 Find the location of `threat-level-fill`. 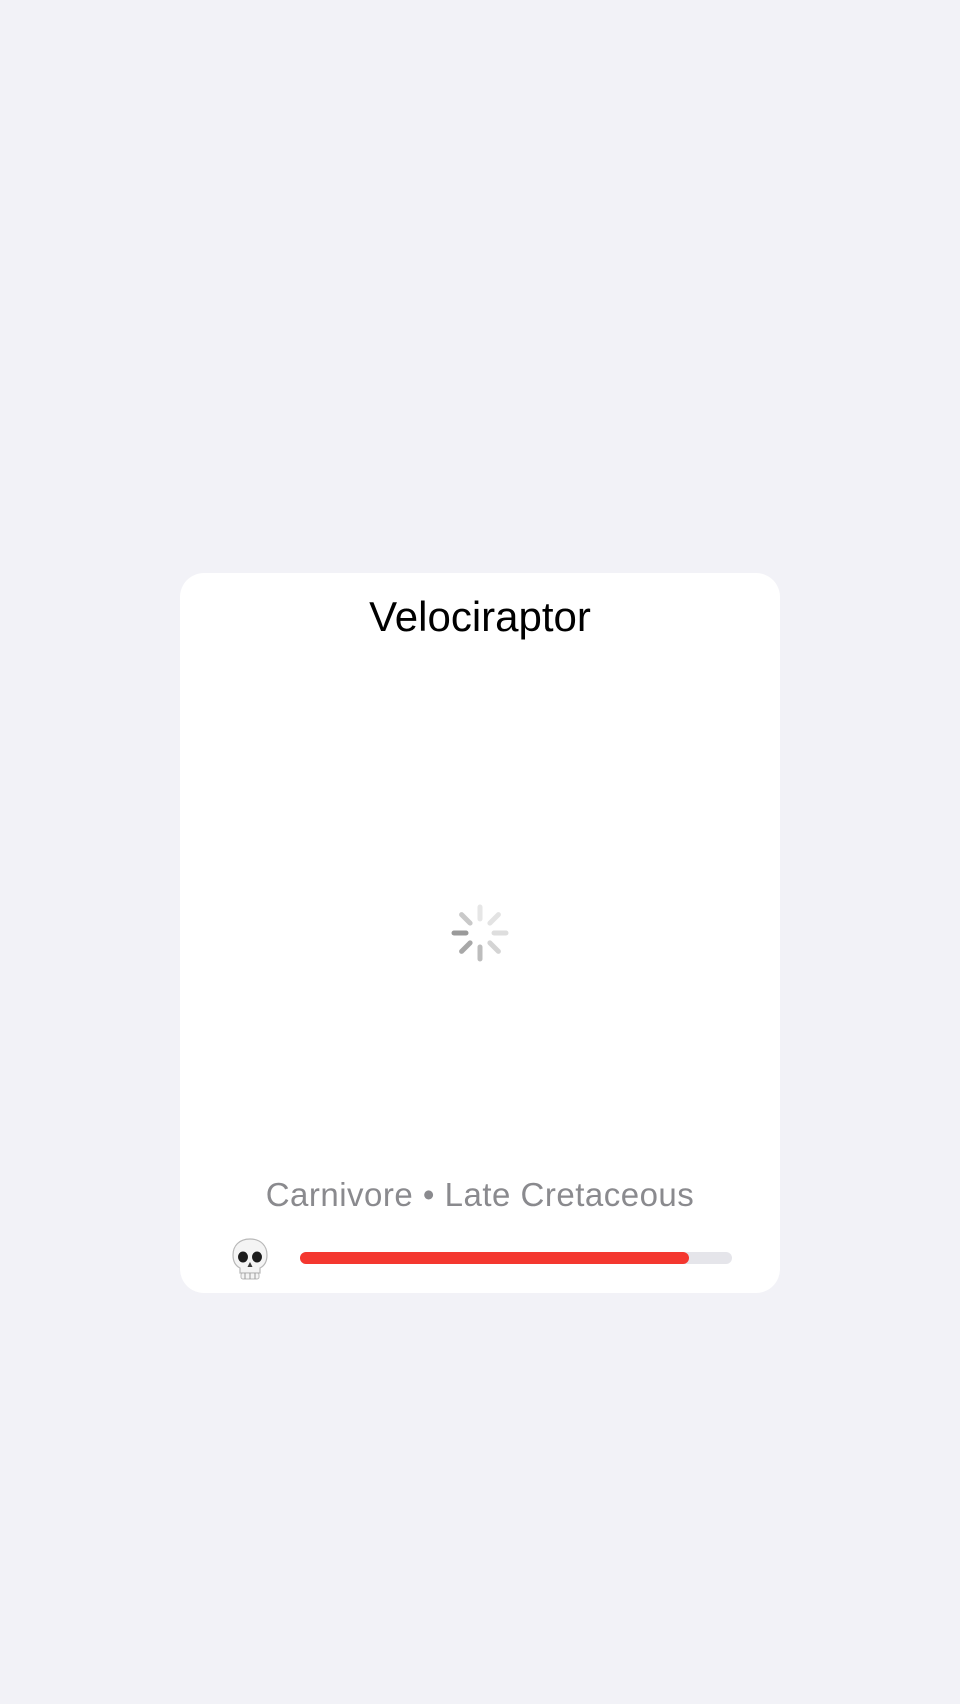

threat-level-fill is located at coordinates (494, 1258).